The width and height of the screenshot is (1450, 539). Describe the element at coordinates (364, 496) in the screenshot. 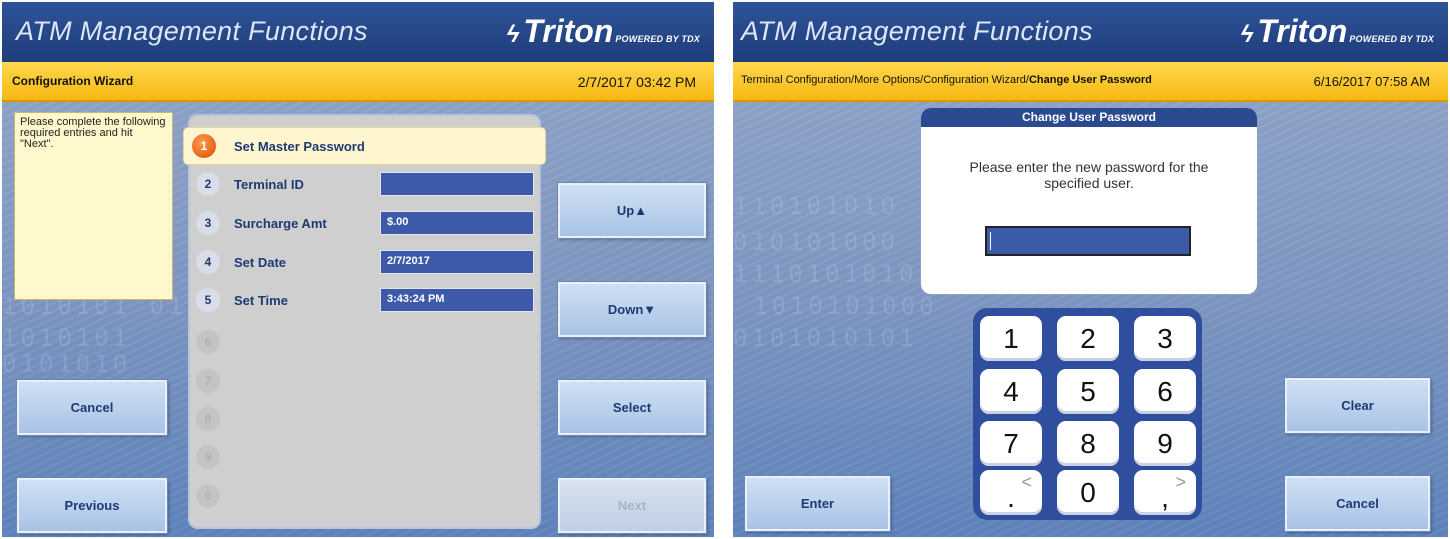

I see `list-item-empty: 0` at that location.